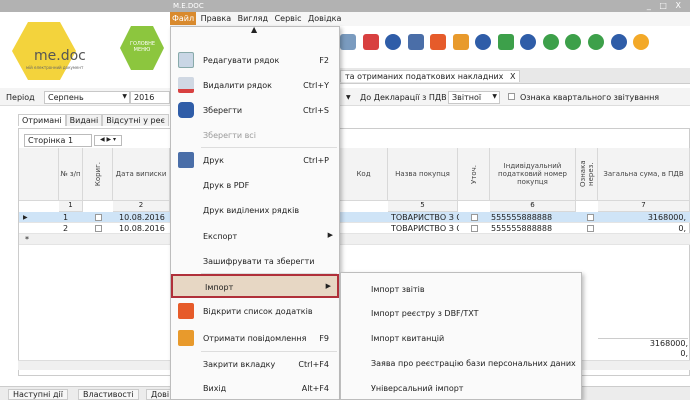 This screenshot has width=690, height=400. I want to click on declaration-select: Звітної ▼, so click(474, 97).